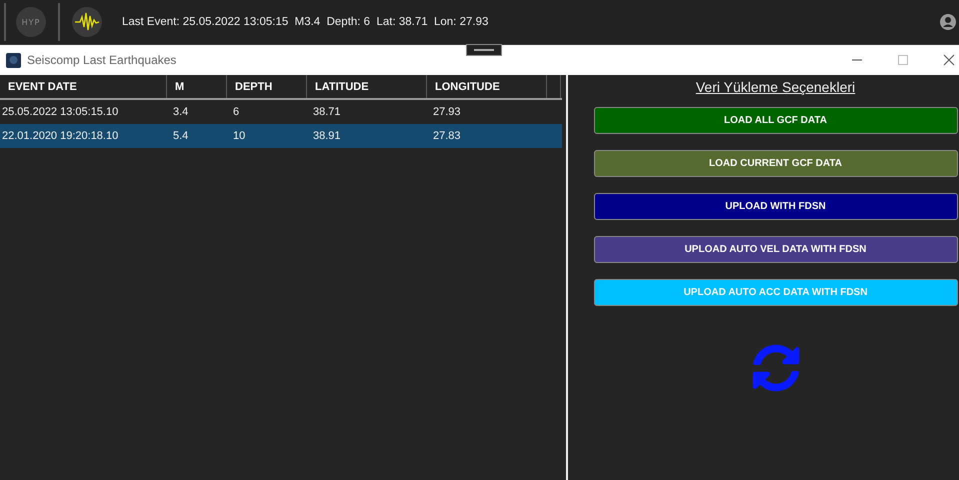  I want to click on load-button: UPLOAD AUTO VEL DATA WITH FDSN, so click(776, 249).